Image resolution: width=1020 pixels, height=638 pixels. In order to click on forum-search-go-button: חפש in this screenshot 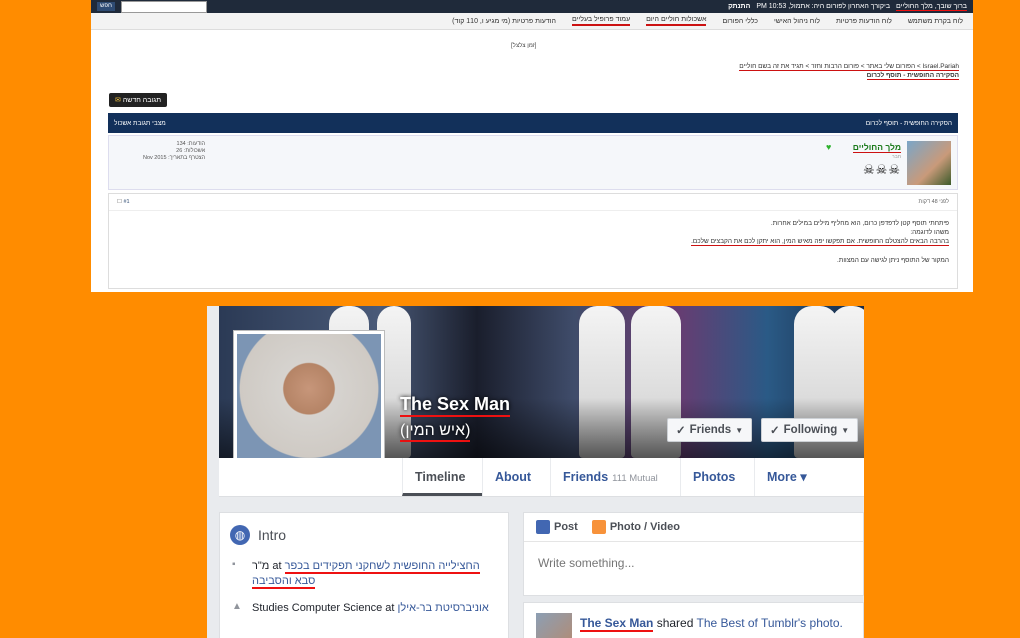, I will do `click(106, 6)`.